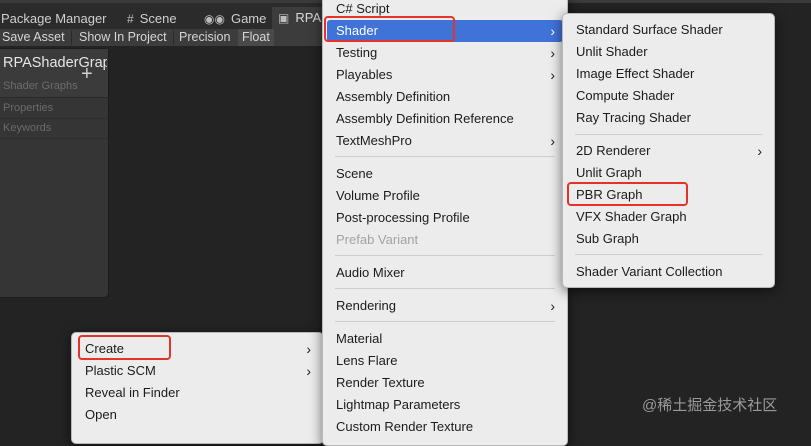 This screenshot has height=446, width=811. Describe the element at coordinates (613, 150) in the screenshot. I see `menu-item-label: 2D Renderer` at that location.